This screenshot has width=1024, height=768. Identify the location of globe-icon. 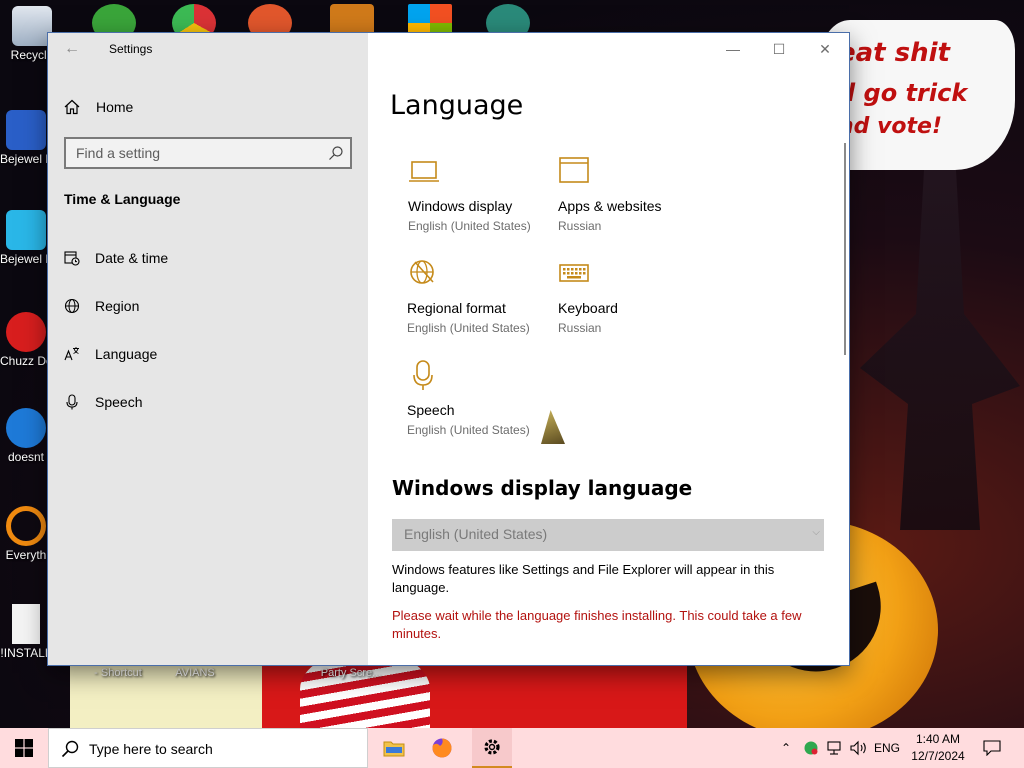
(72, 306).